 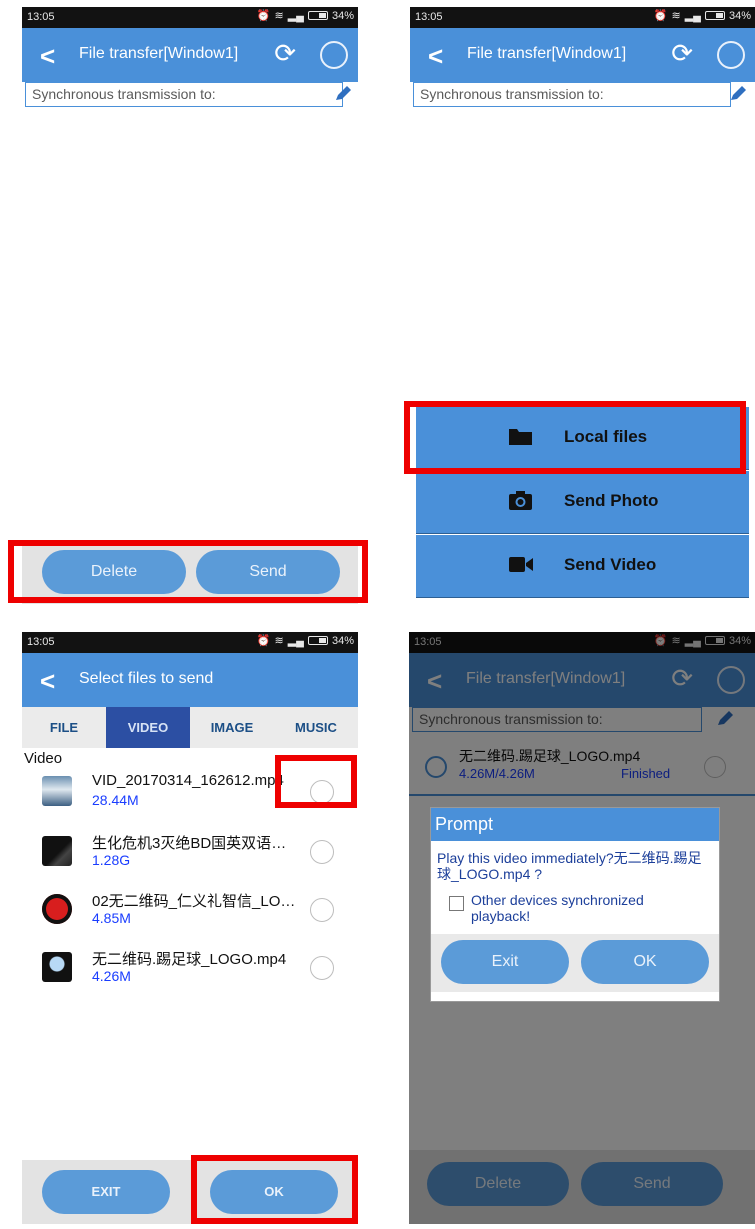 I want to click on menu-item-label: Send Photo, so click(x=611, y=500).